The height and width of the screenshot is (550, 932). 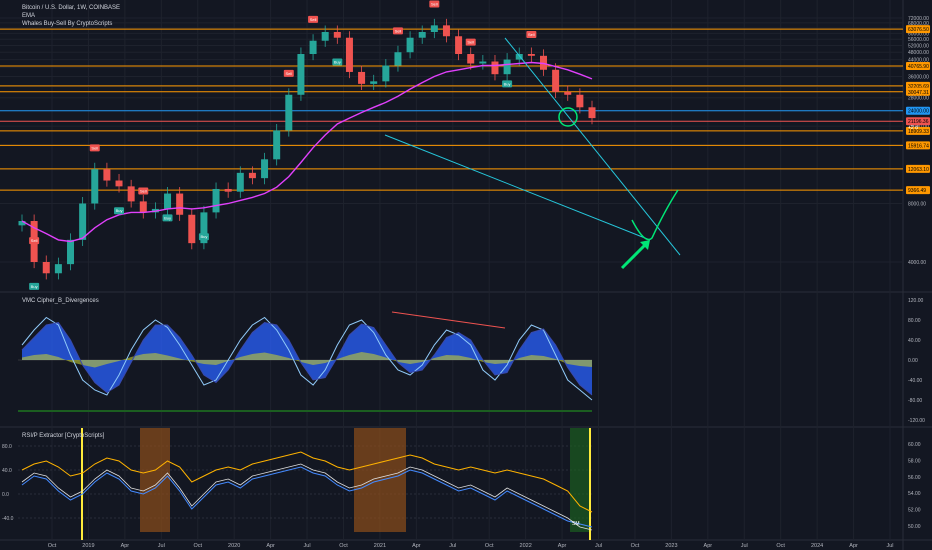 What do you see at coordinates (8, 519) in the screenshot?
I see `rsi-left-tick: -40.0` at bounding box center [8, 519].